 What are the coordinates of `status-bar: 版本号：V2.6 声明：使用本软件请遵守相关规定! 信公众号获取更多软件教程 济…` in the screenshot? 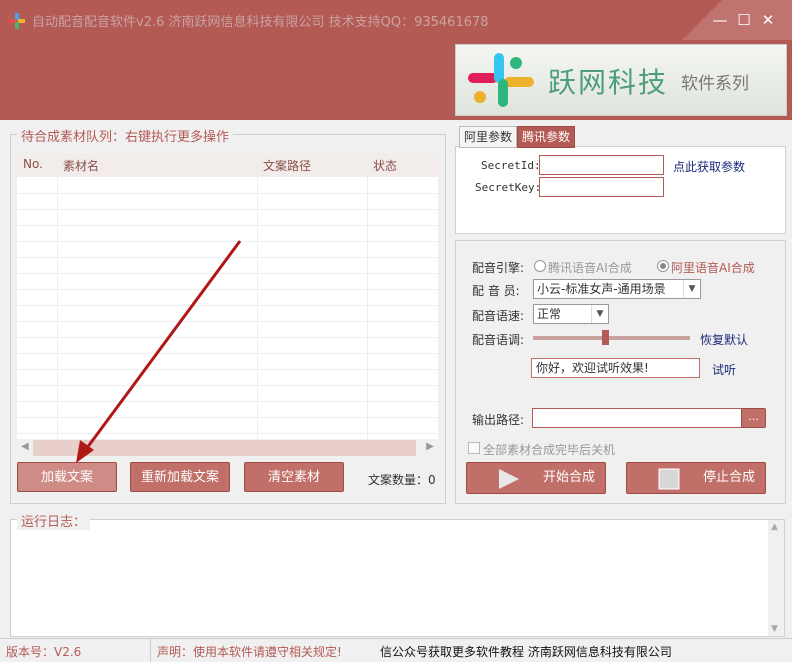 It's located at (396, 650).